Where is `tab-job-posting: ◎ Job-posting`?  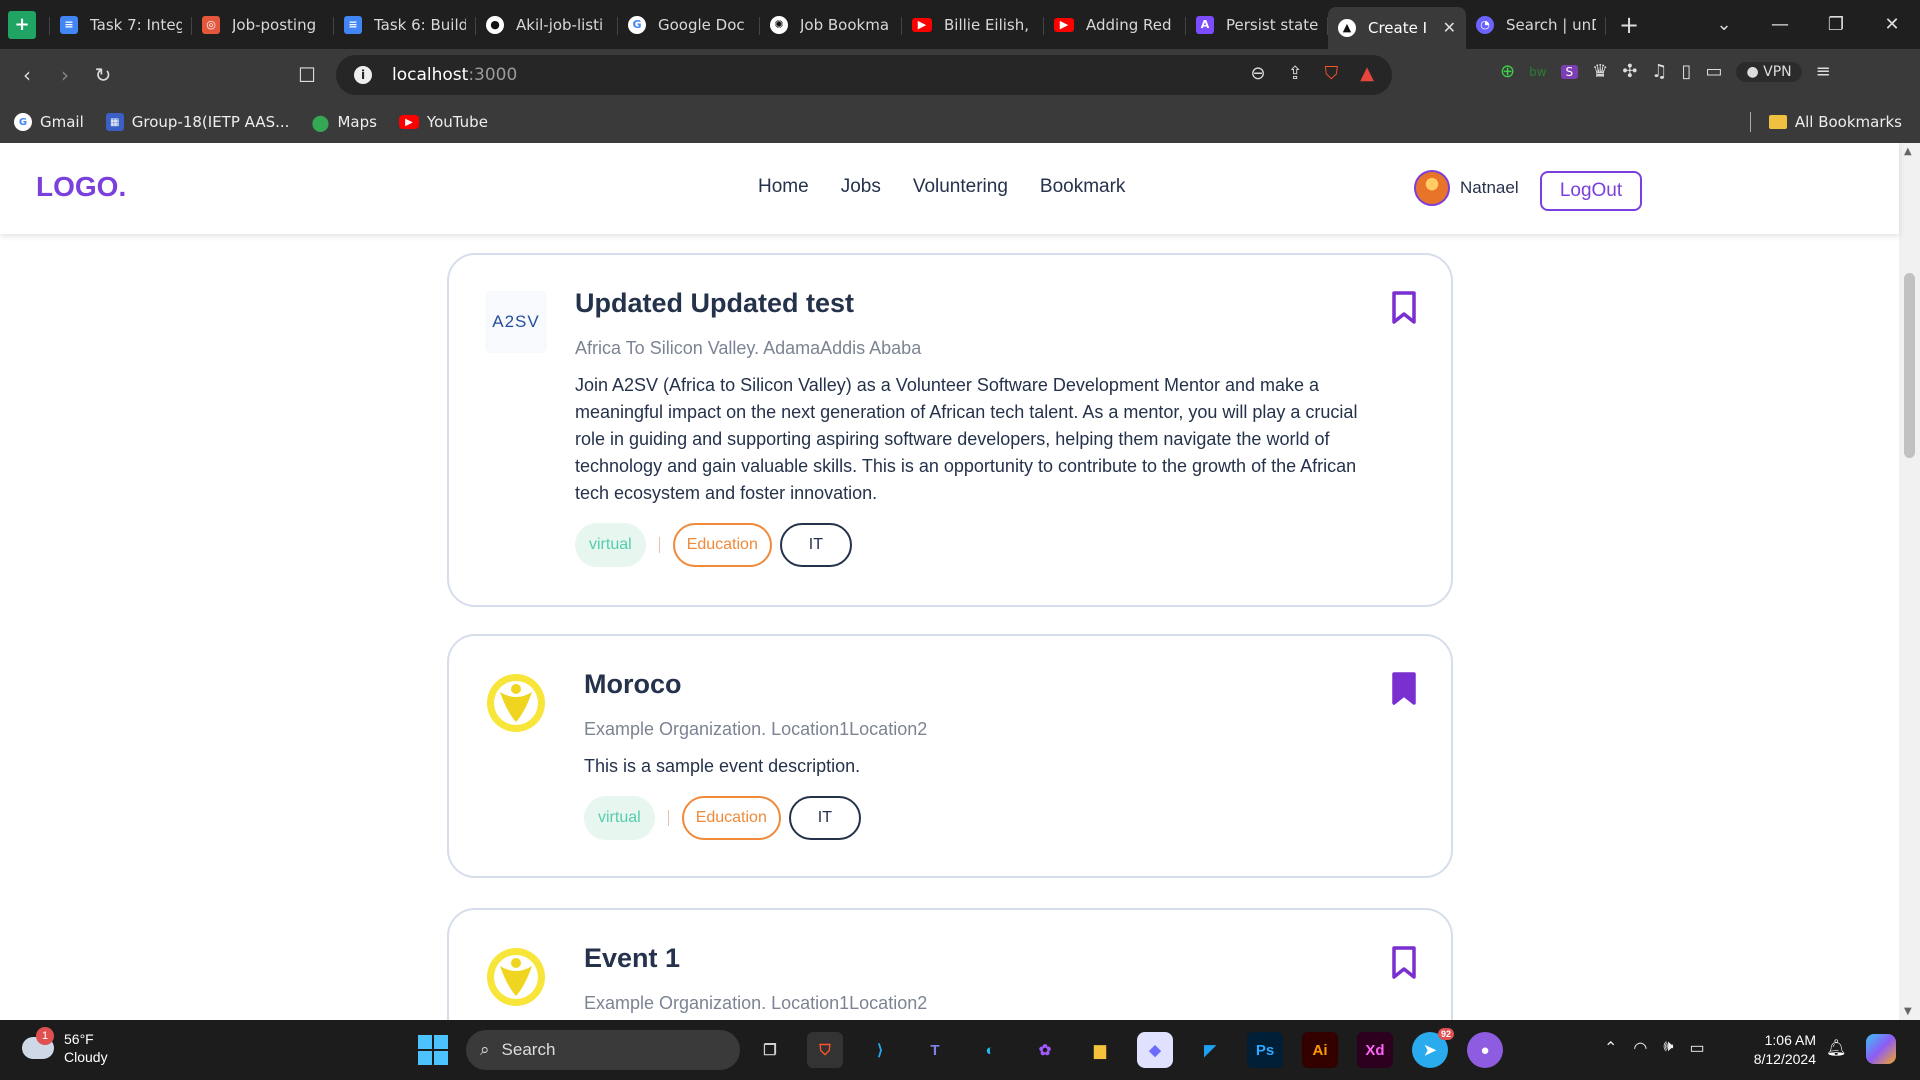 tab-job-posting: ◎ Job-posting is located at coordinates (263, 25).